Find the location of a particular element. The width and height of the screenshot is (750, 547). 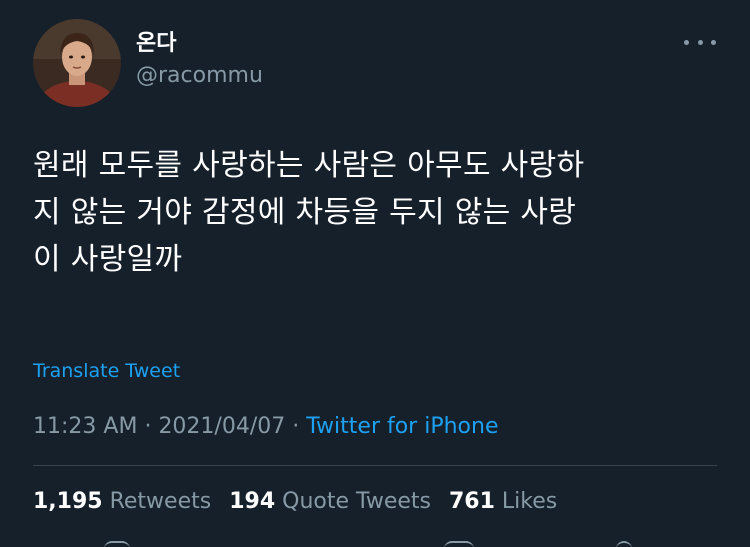

more-icon is located at coordinates (700, 42).